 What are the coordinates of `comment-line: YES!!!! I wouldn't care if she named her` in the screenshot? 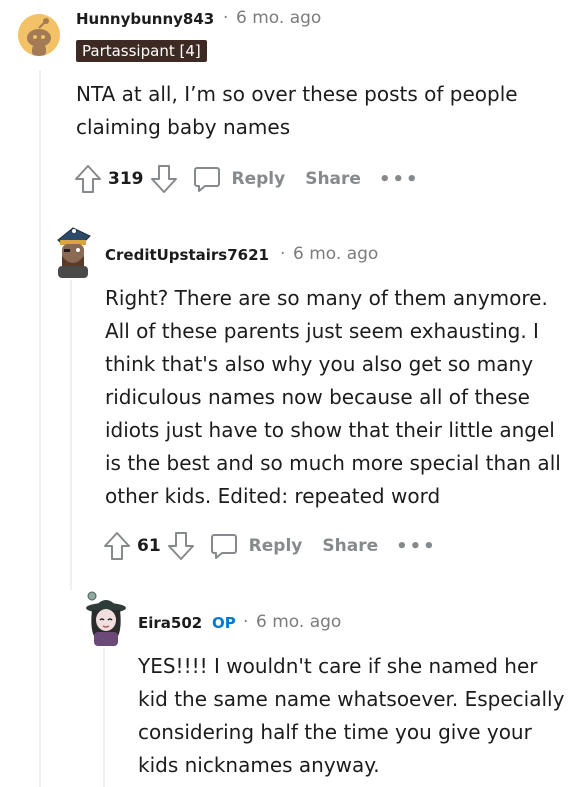 It's located at (338, 666).